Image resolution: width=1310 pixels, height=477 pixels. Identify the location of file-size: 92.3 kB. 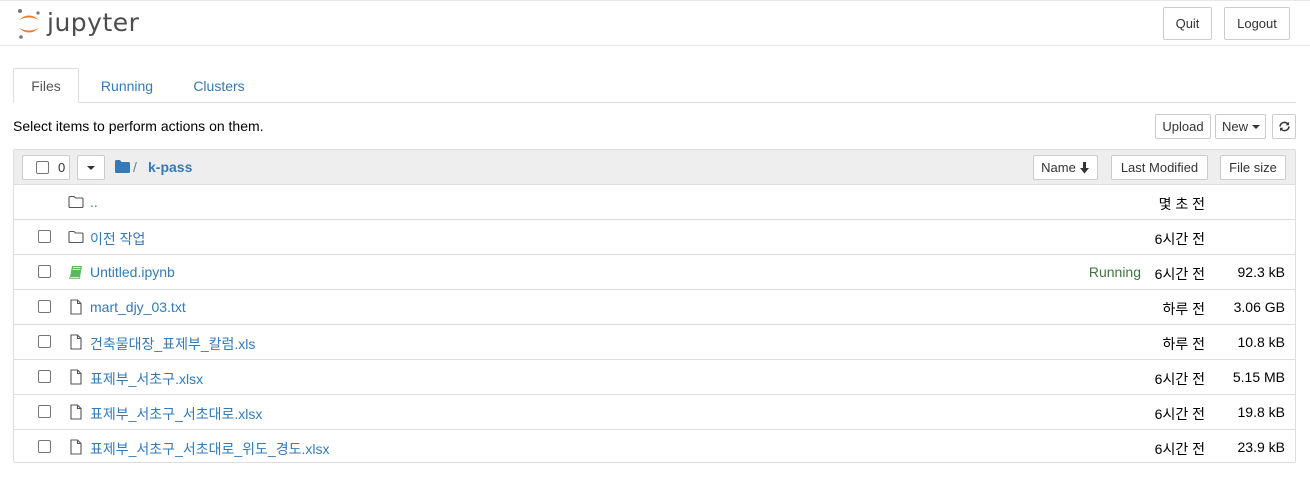
(1261, 272).